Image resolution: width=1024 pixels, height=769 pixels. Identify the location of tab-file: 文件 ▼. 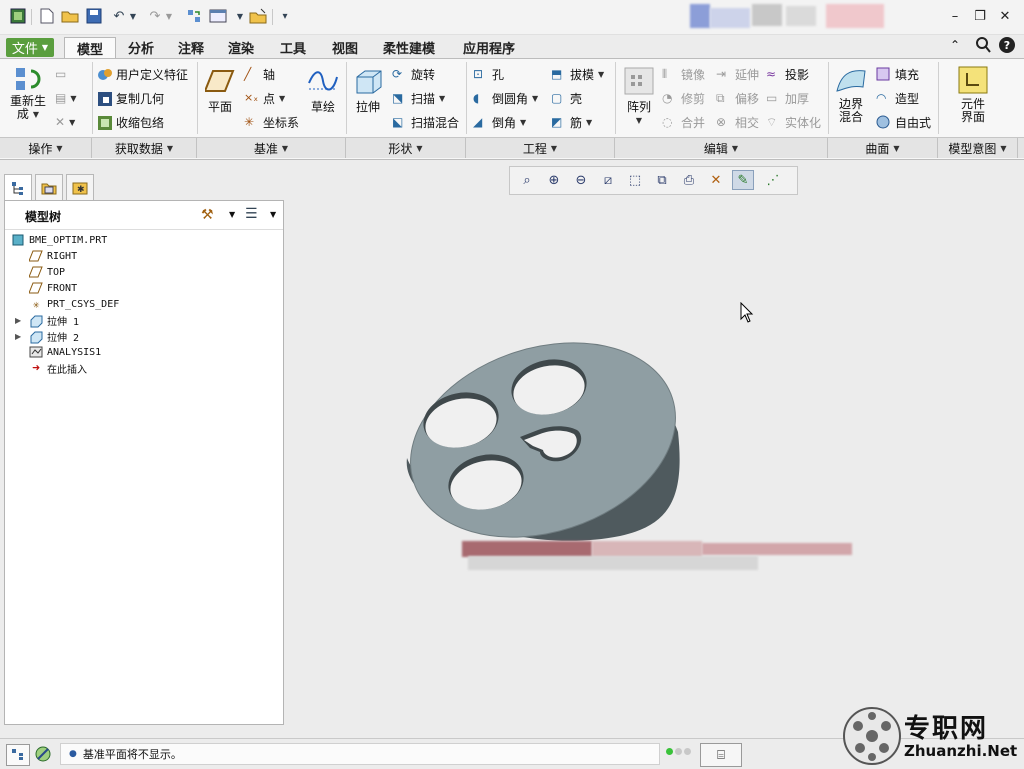
(30, 47).